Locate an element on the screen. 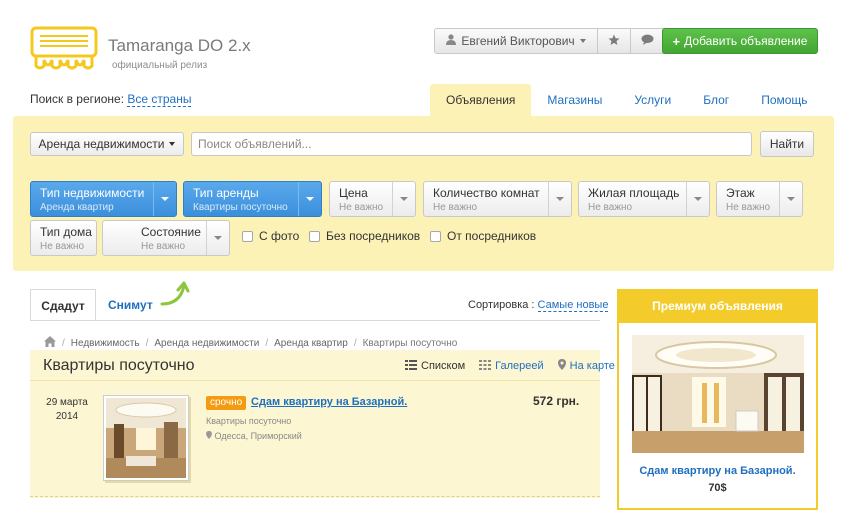 The height and width of the screenshot is (510, 847). listing-location-text: Одесса, Приморский is located at coordinates (258, 436).